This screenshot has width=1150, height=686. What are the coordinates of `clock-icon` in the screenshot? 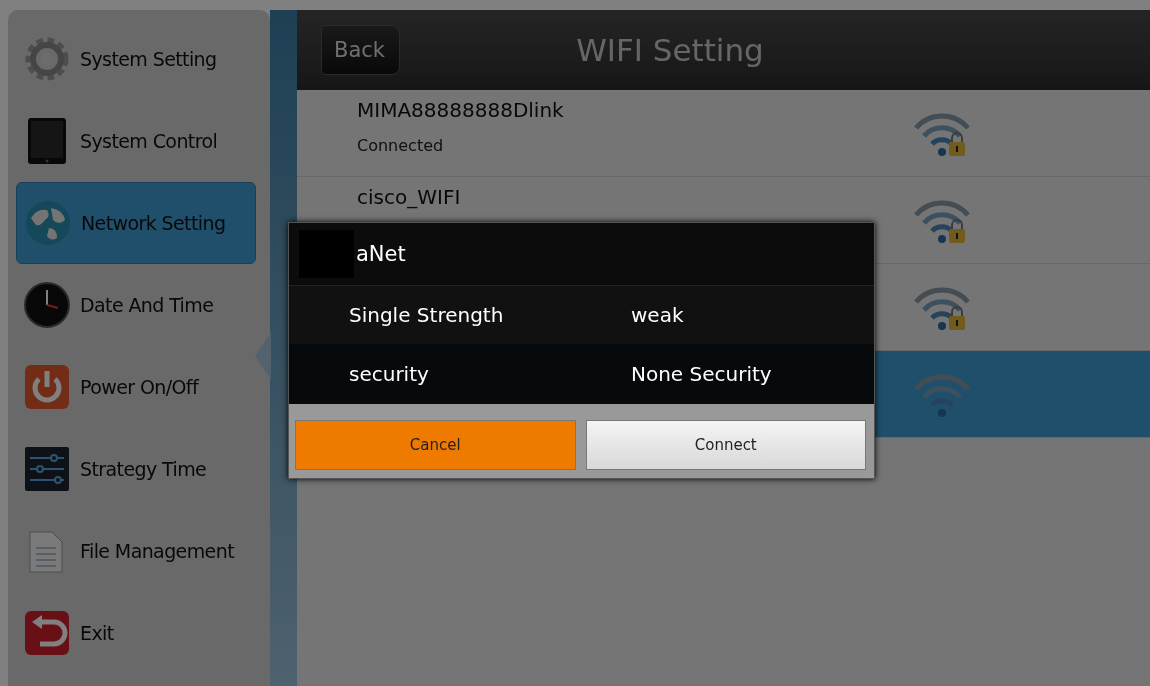 It's located at (47, 305).